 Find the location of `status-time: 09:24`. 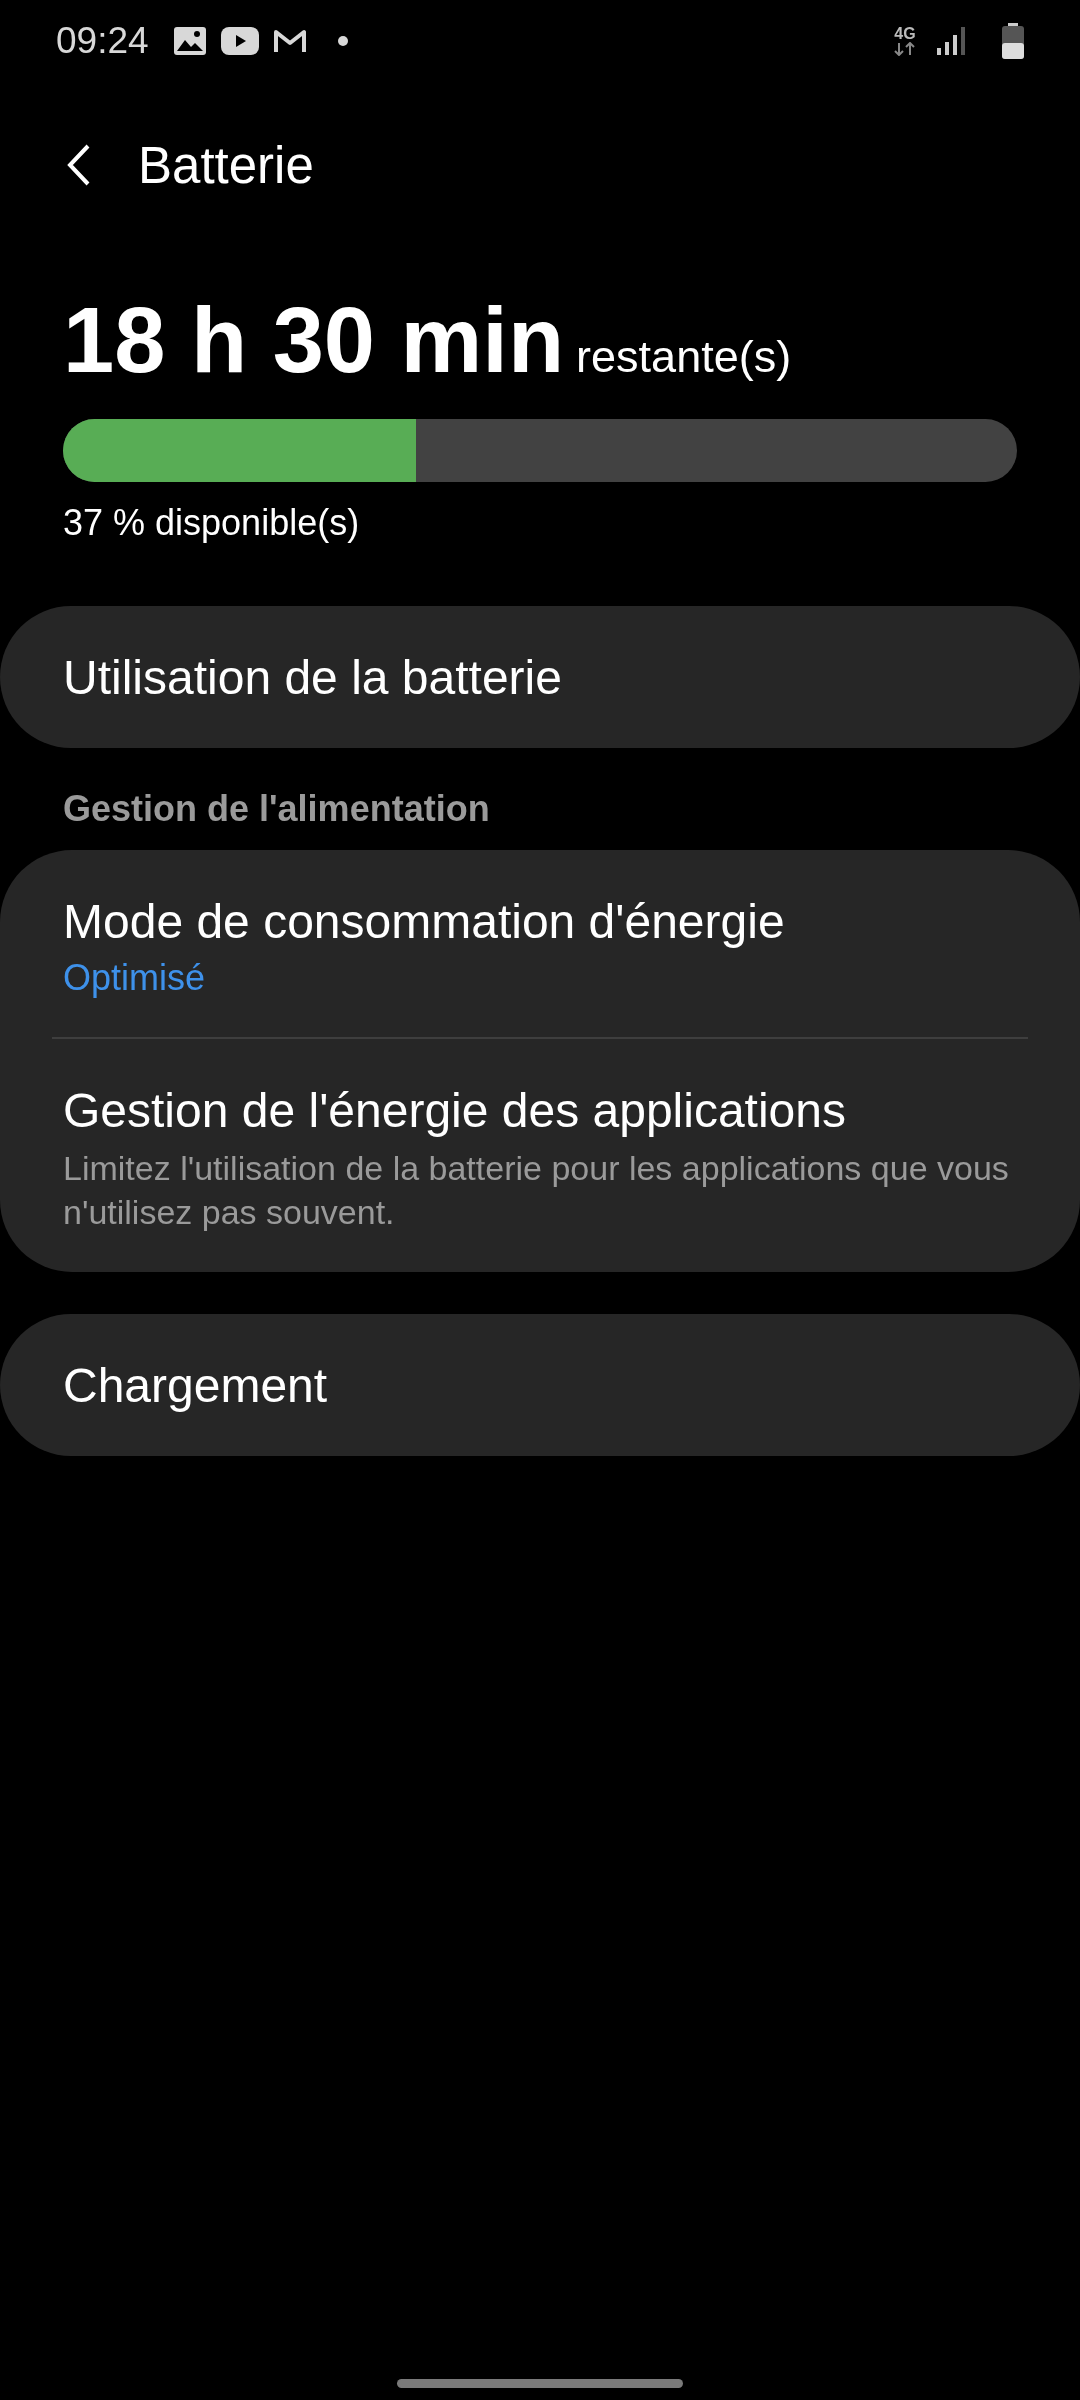

status-time: 09:24 is located at coordinates (102, 41).